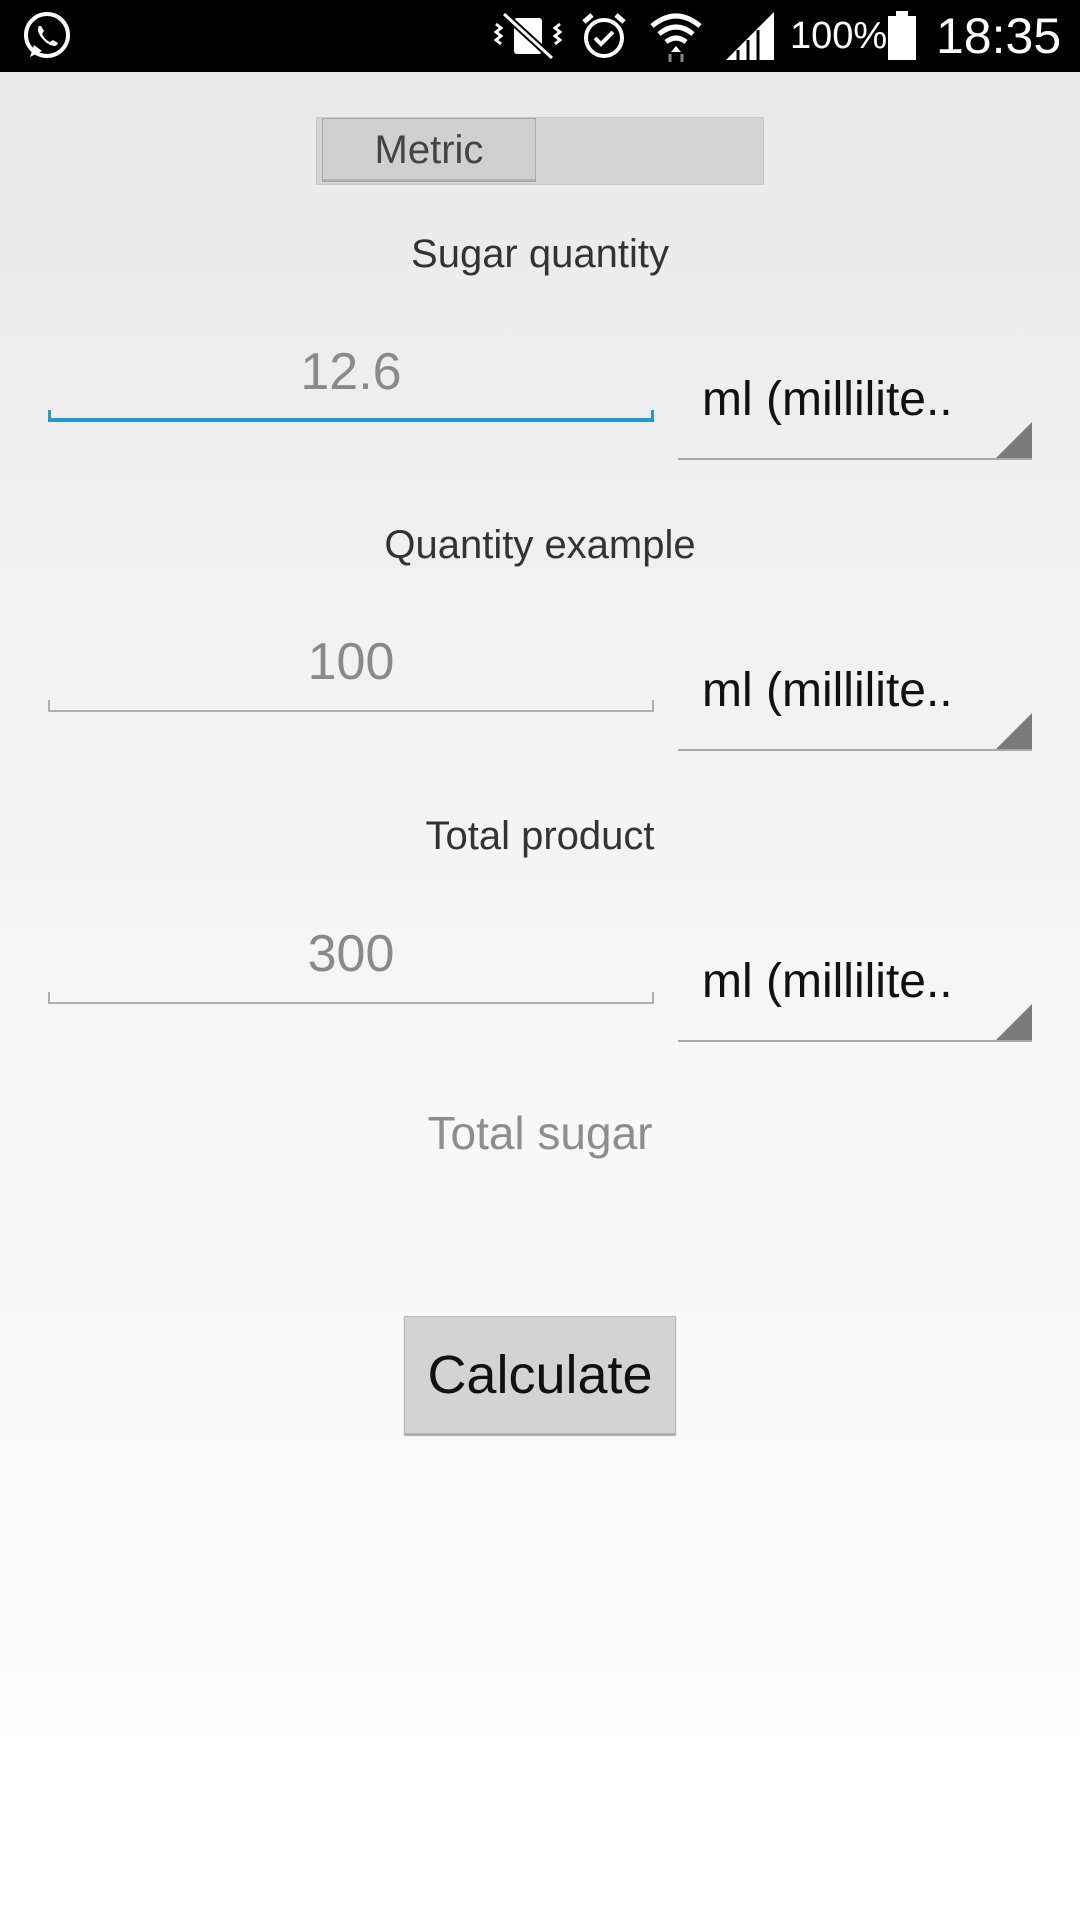  I want to click on status-bar: 100% 18:35, so click(540, 36).